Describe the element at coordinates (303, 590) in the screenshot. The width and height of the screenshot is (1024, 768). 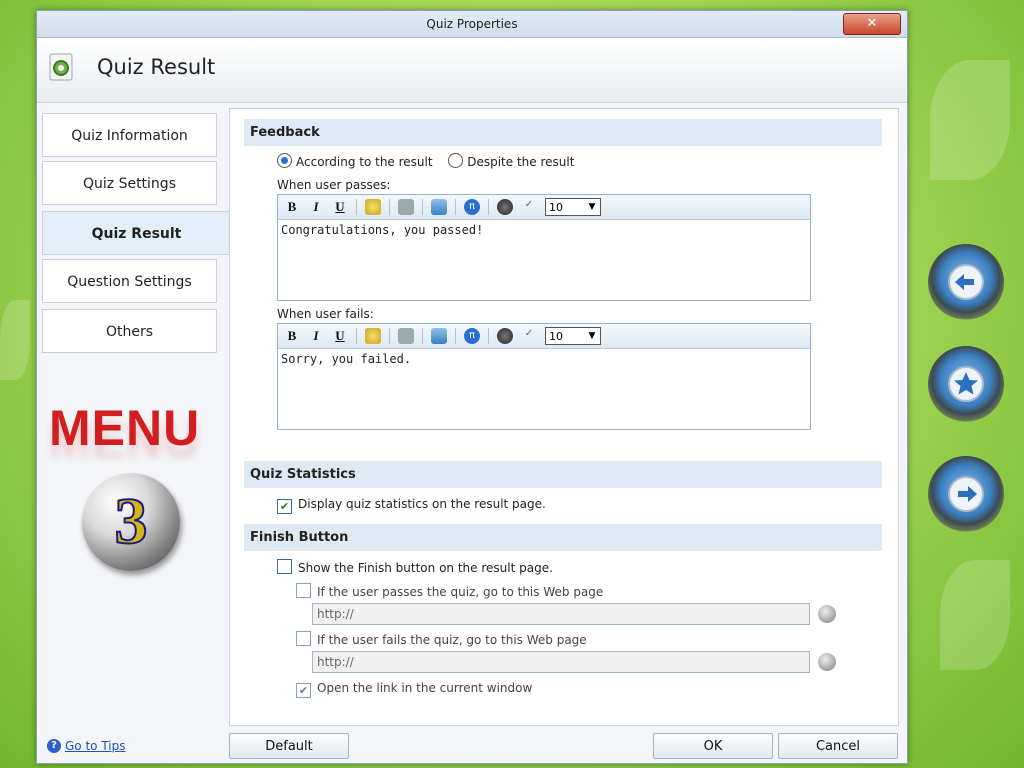
I see `pass-link-checkbox` at that location.